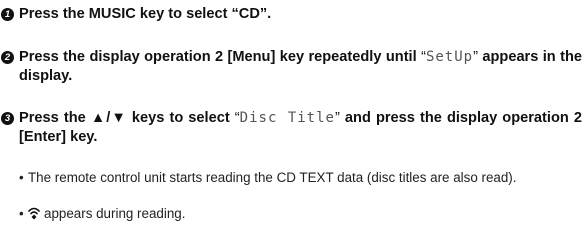  Describe the element at coordinates (449, 57) in the screenshot. I see `display-text-setup: SetUp` at that location.